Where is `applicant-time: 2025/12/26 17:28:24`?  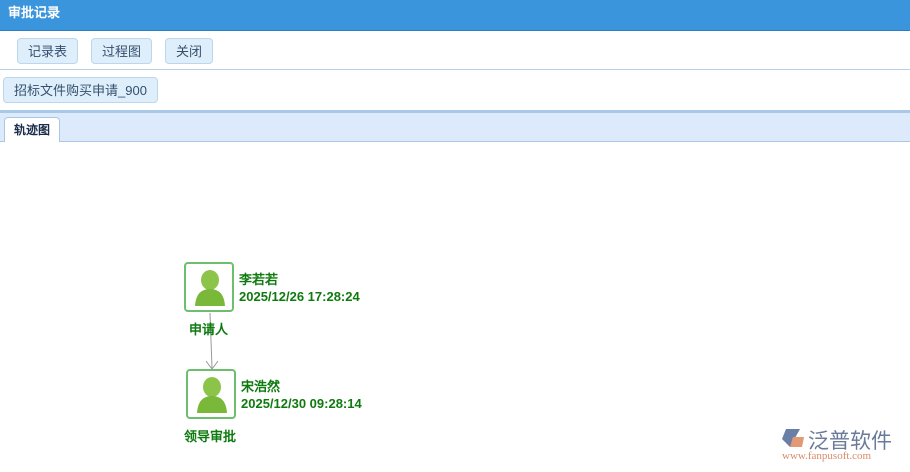 applicant-time: 2025/12/26 17:28:24 is located at coordinates (299, 296).